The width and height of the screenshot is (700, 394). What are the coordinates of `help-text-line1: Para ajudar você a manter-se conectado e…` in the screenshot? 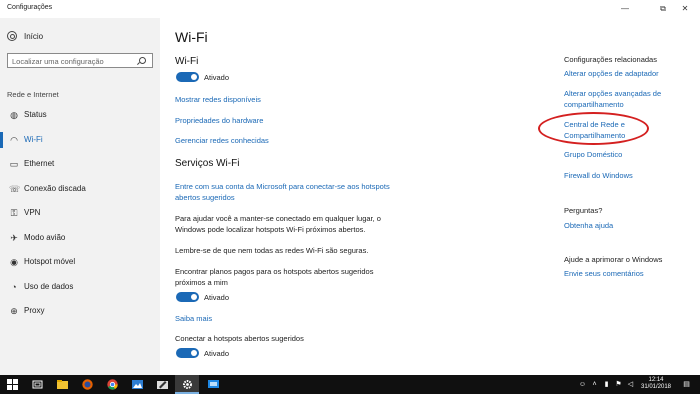 It's located at (278, 218).